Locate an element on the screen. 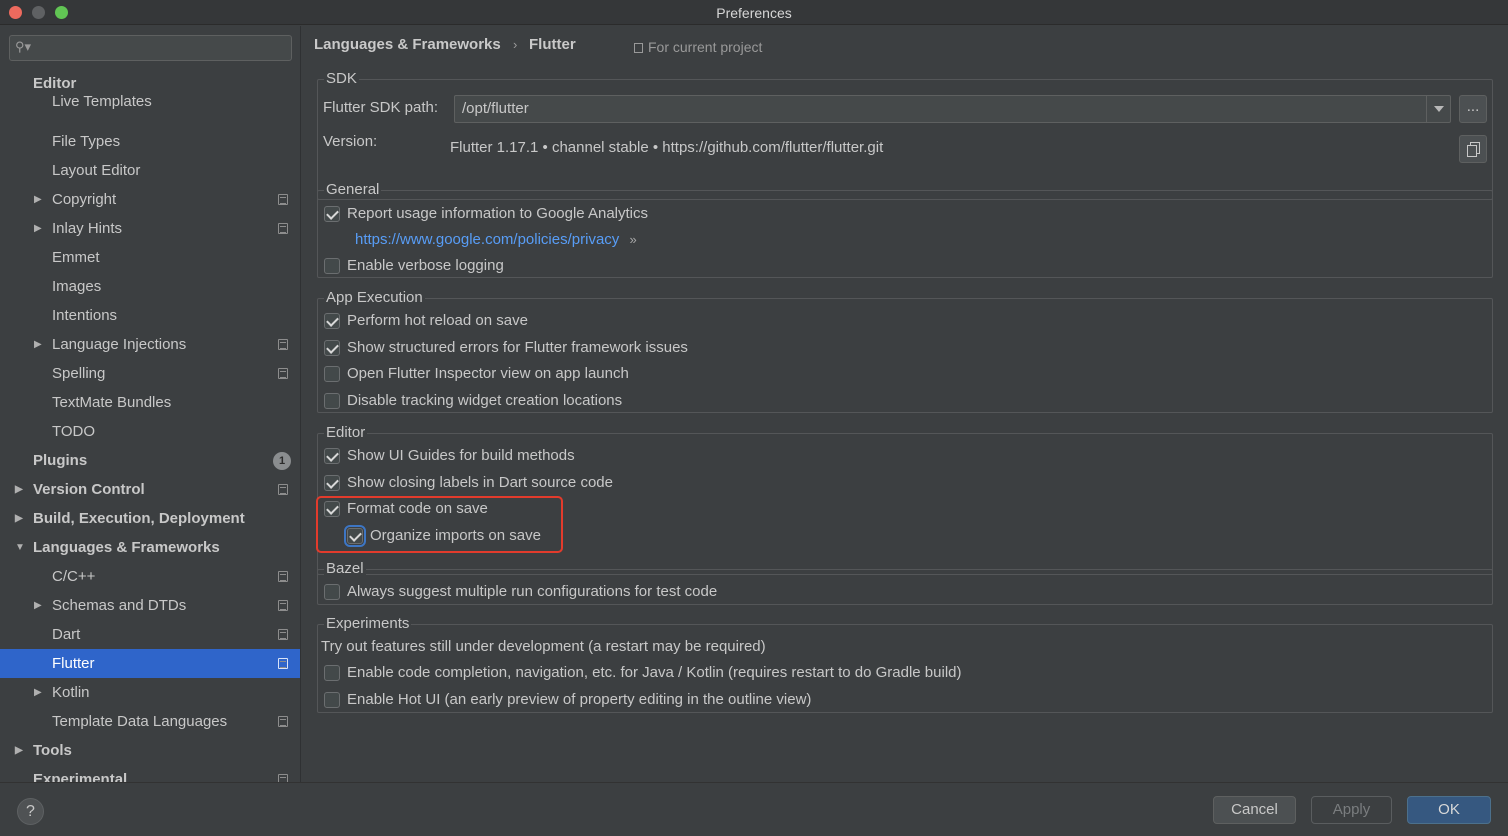 This screenshot has width=1508, height=836. sidebar-item-plugins: Plugins 1 is located at coordinates (150, 460).